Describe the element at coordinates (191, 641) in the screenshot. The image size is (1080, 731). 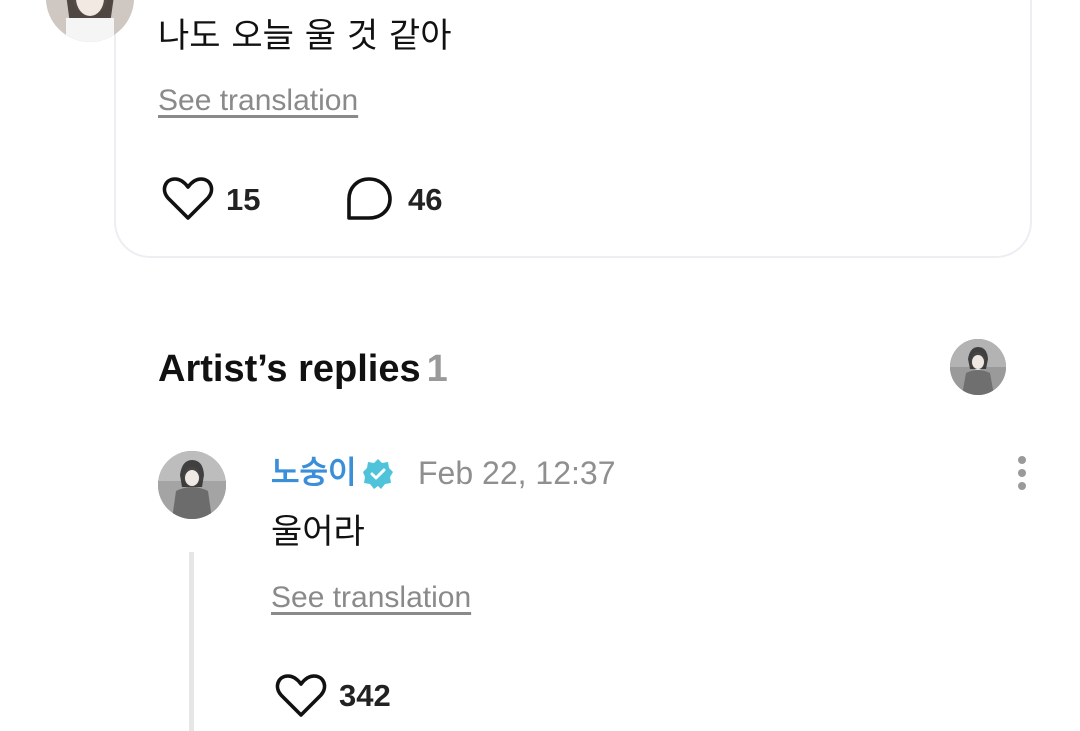
I see `thread-line` at that location.